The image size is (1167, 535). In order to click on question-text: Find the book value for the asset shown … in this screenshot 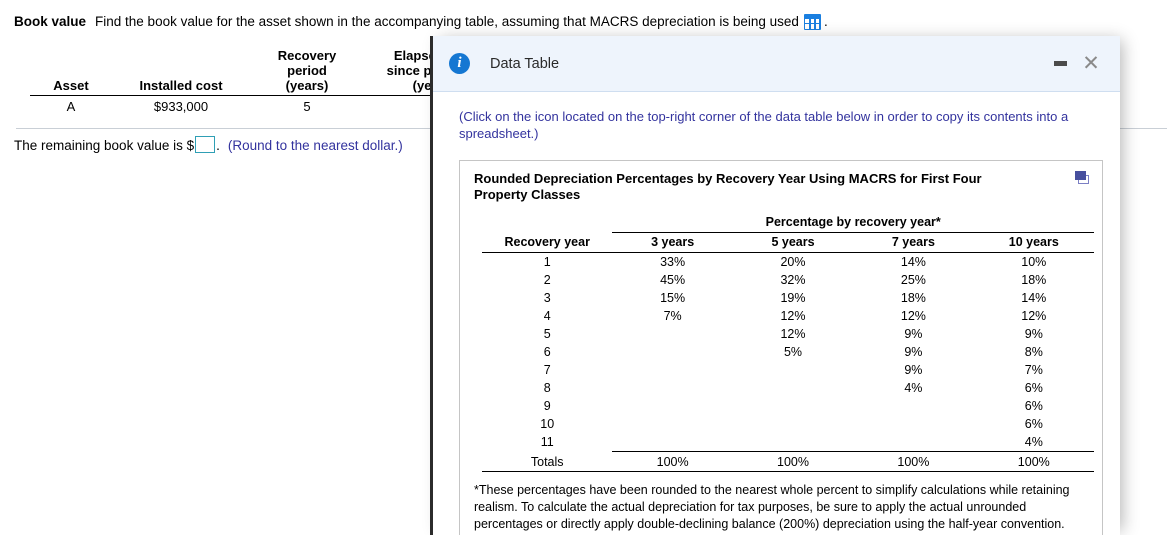, I will do `click(447, 21)`.